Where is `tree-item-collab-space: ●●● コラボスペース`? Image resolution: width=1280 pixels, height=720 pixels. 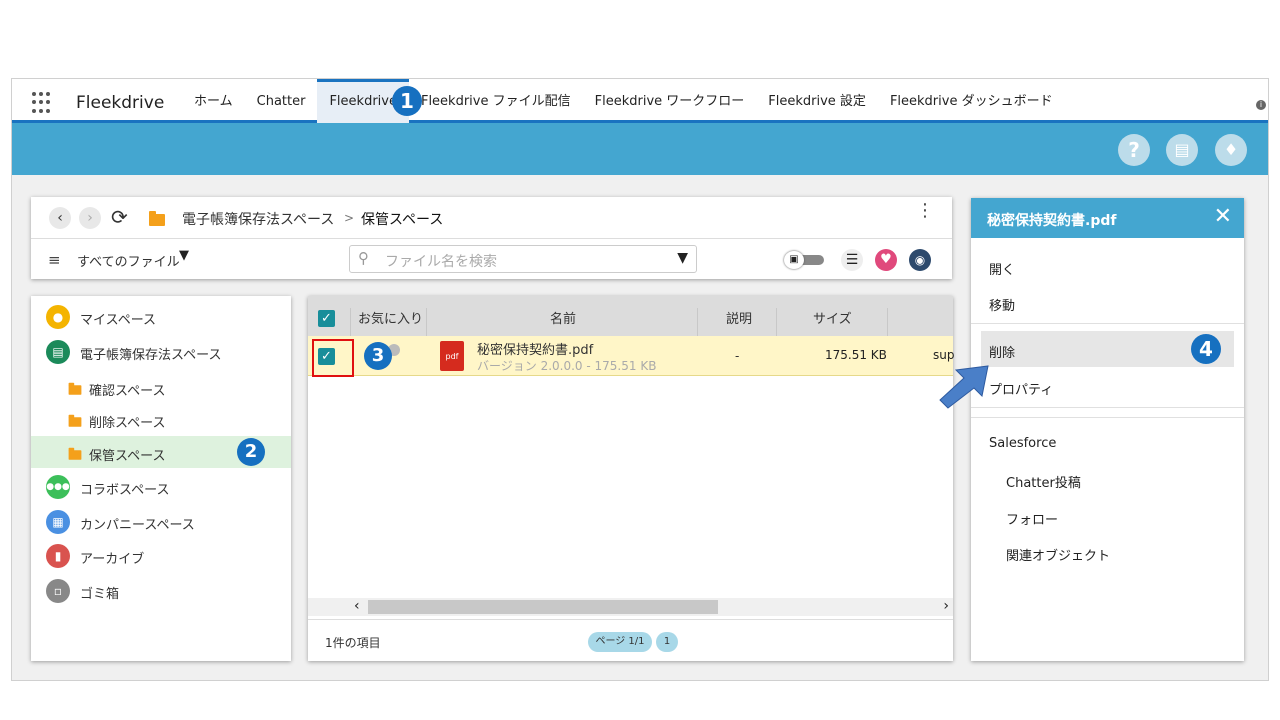
tree-item-collab-space: ●●● コラボスペース is located at coordinates (161, 486).